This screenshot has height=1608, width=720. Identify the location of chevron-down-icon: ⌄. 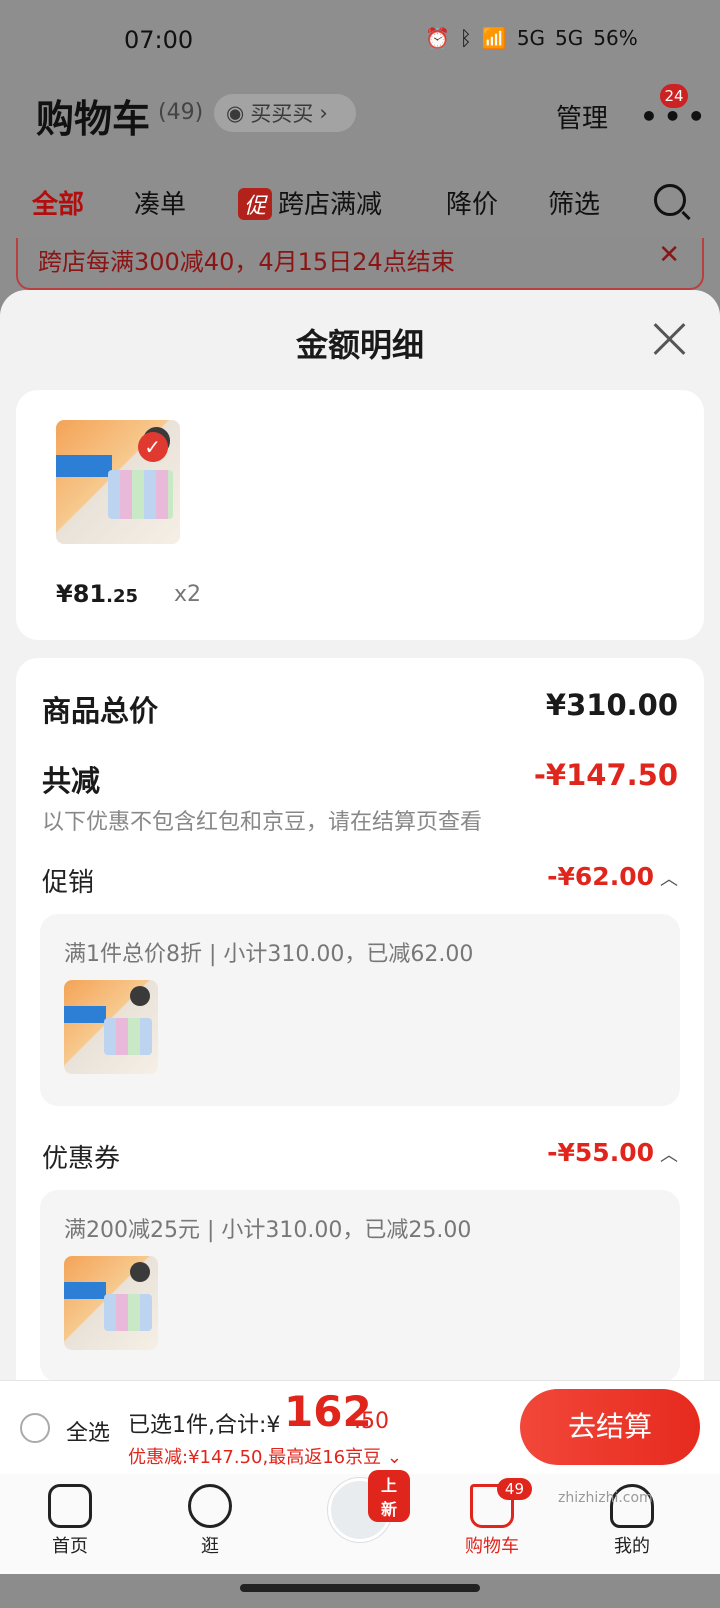
(394, 1457).